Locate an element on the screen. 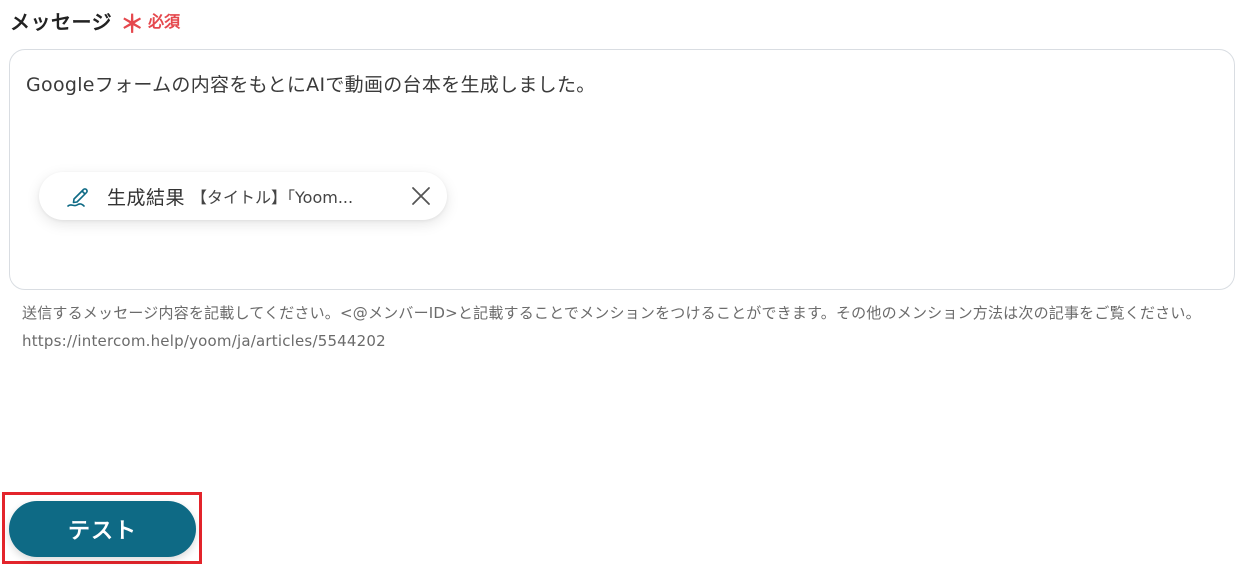 Image resolution: width=1242 pixels, height=566 pixels. test-button: テスト is located at coordinates (102, 529).